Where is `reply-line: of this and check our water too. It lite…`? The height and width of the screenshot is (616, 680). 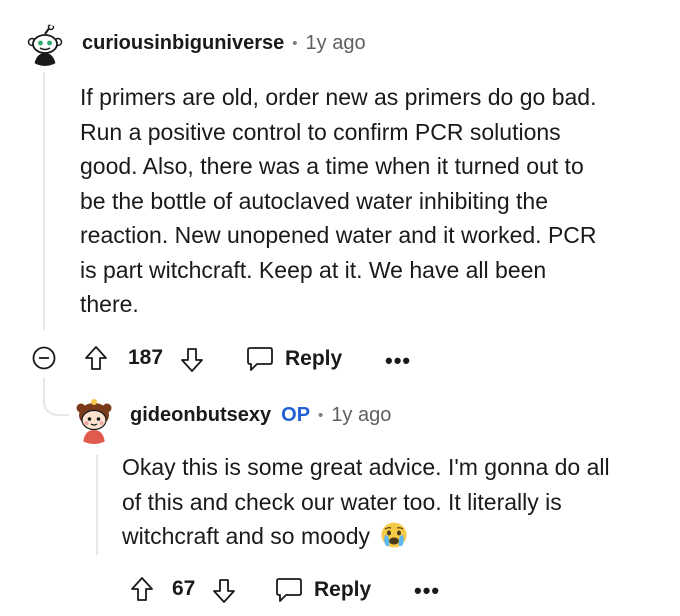 reply-line: of this and check our water too. It lite… is located at coordinates (342, 501).